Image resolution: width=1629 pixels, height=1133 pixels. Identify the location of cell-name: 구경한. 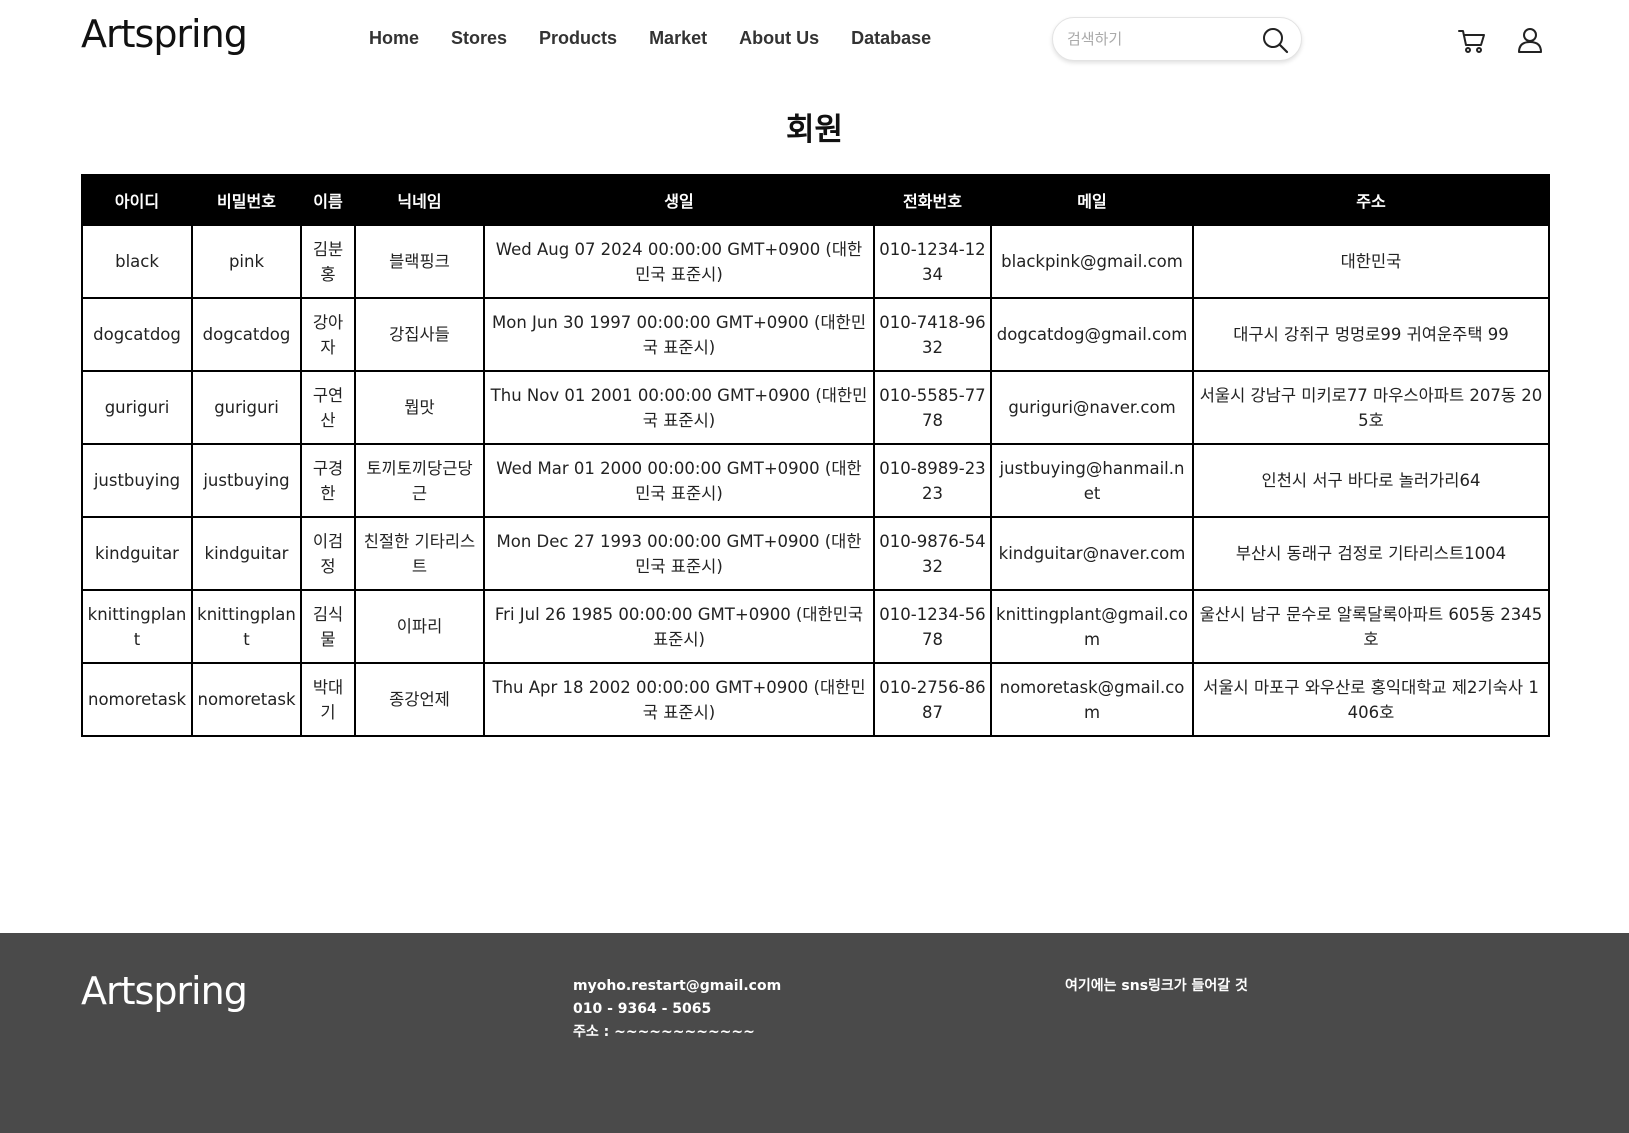
(328, 480).